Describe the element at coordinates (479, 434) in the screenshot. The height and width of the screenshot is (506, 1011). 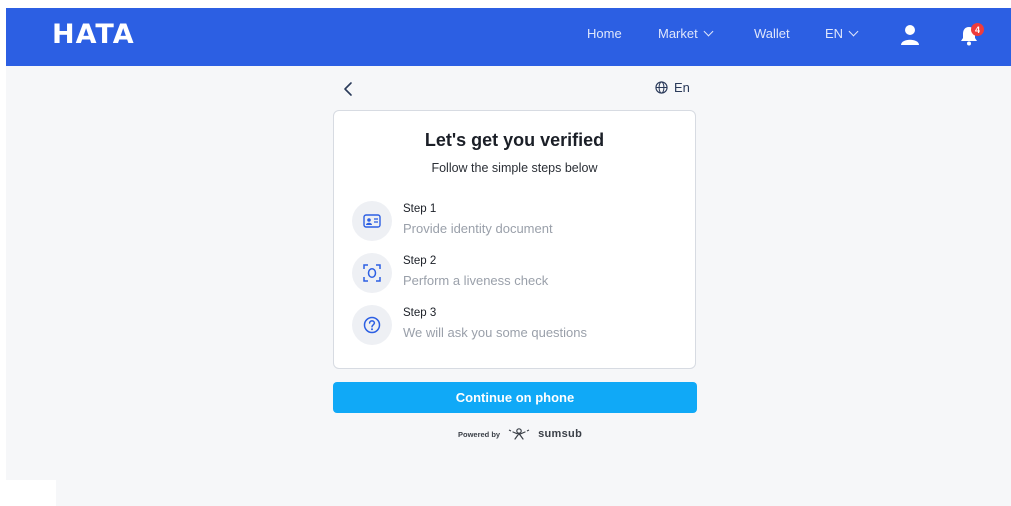
I see `powered-by-label: Powered by` at that location.